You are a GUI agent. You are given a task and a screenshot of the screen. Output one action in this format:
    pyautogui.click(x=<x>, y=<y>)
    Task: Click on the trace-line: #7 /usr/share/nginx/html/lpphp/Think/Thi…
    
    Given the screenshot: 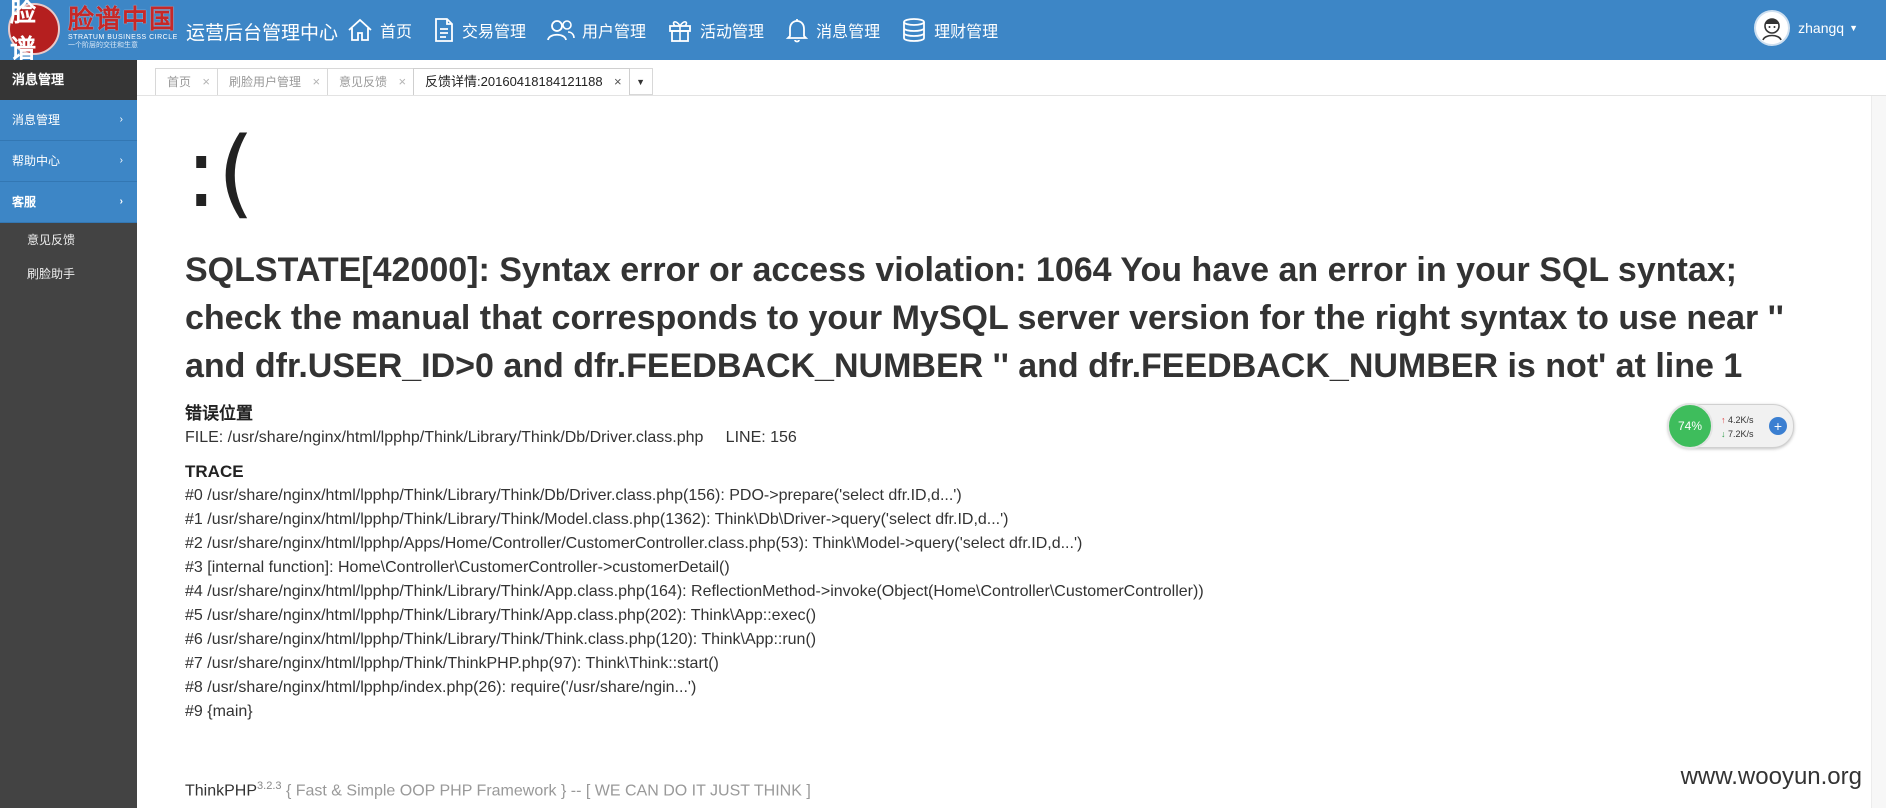 What is the action you would take?
    pyautogui.click(x=452, y=663)
    